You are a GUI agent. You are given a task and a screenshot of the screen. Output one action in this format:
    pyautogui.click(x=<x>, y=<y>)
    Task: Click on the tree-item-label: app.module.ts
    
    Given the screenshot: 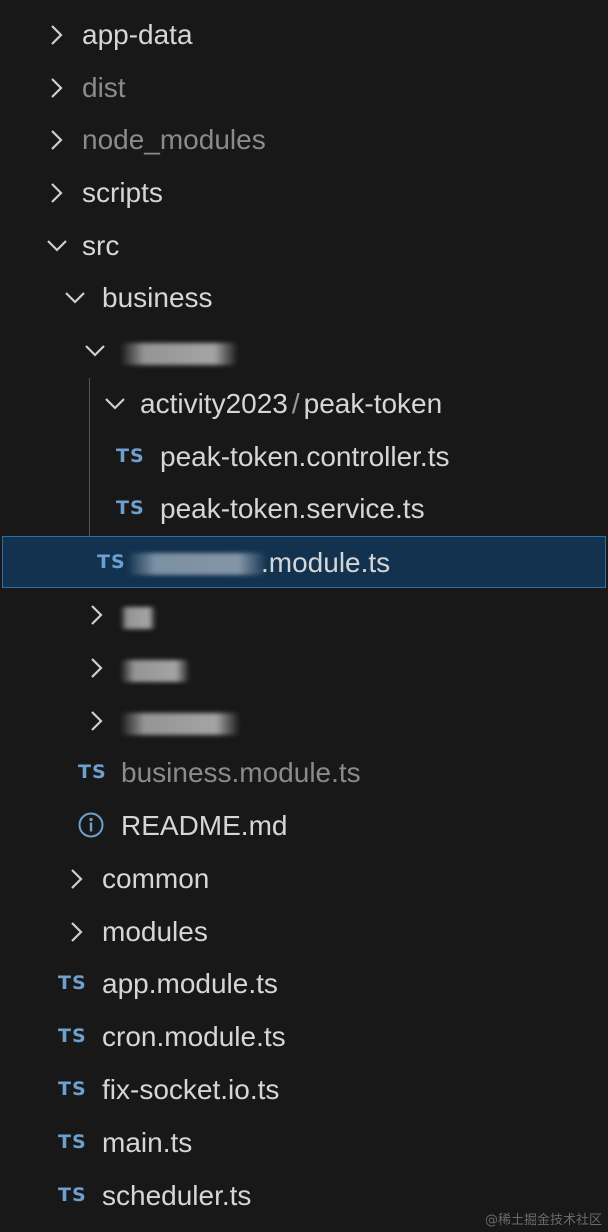 What is the action you would take?
    pyautogui.click(x=190, y=983)
    